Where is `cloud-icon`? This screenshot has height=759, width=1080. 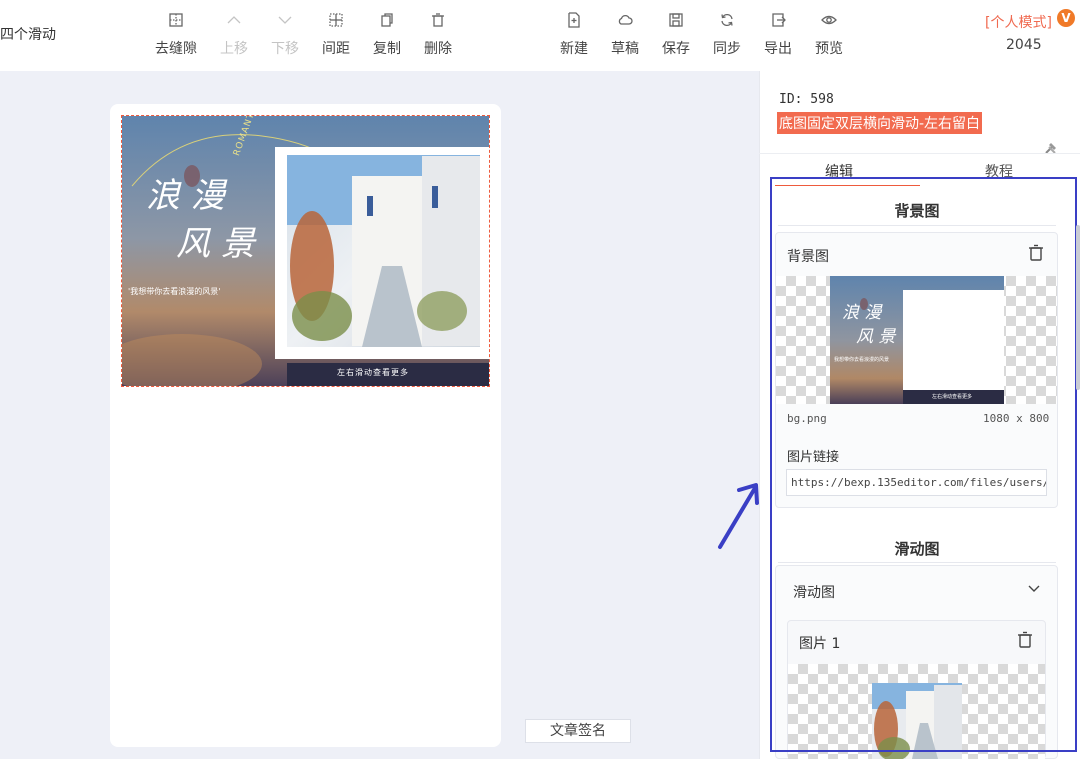
cloud-icon is located at coordinates (625, 22).